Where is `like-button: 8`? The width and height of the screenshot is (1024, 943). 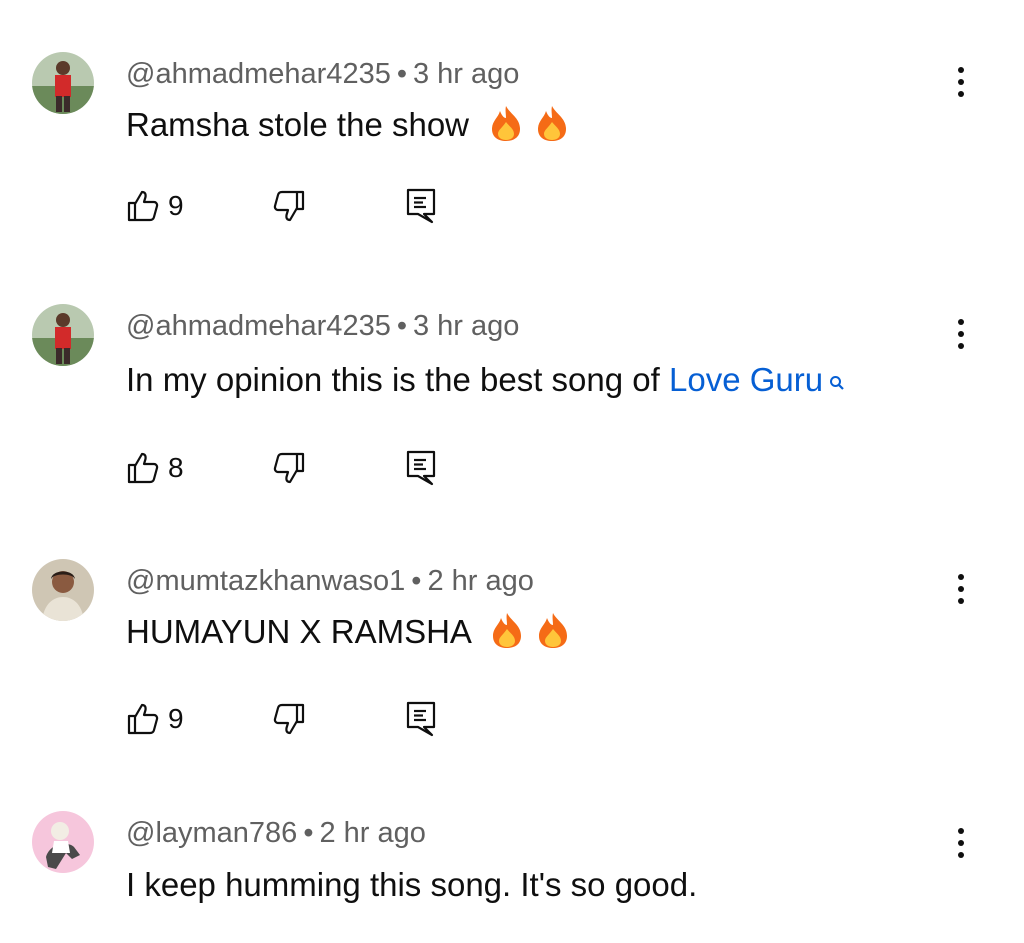
like-button: 8 is located at coordinates (155, 468).